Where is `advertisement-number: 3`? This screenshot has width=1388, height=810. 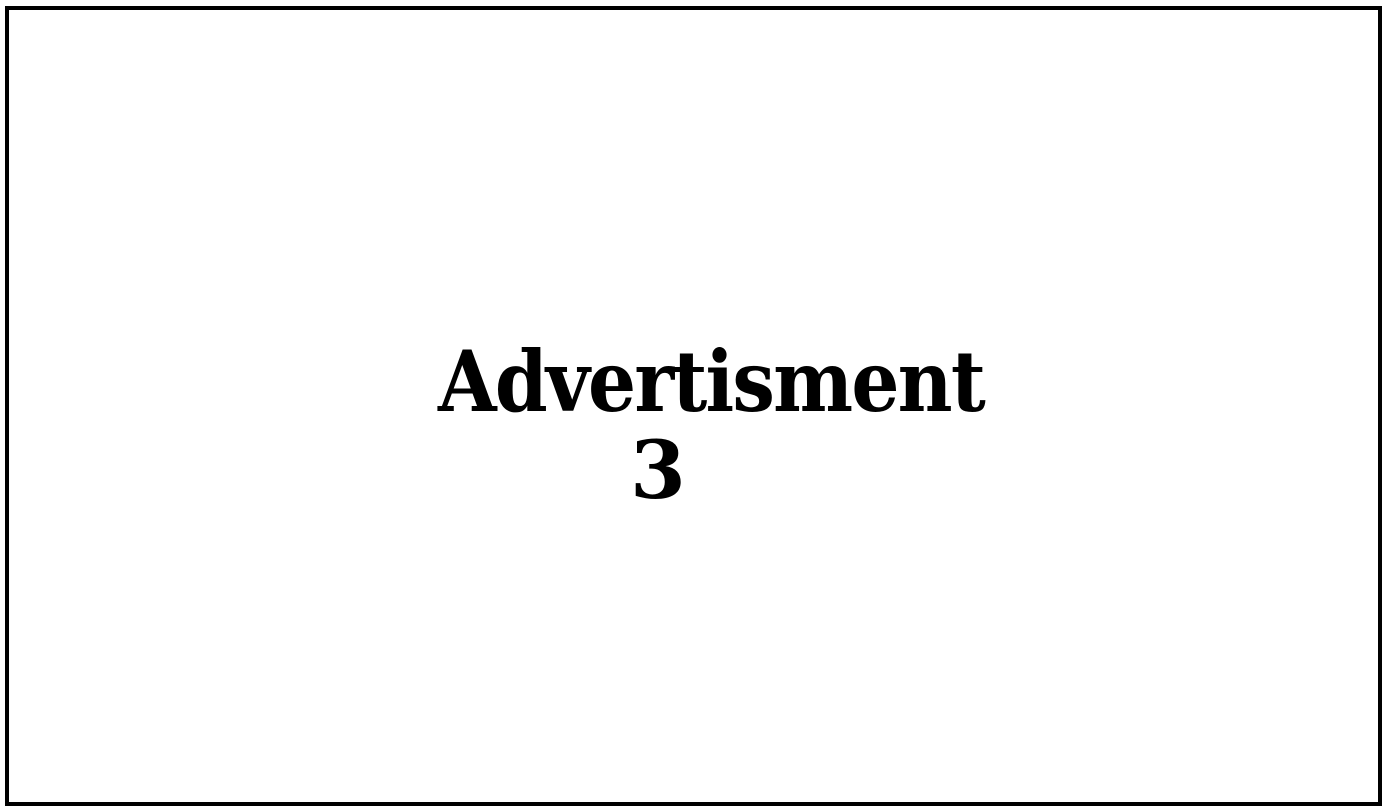 advertisement-number: 3 is located at coordinates (658, 470).